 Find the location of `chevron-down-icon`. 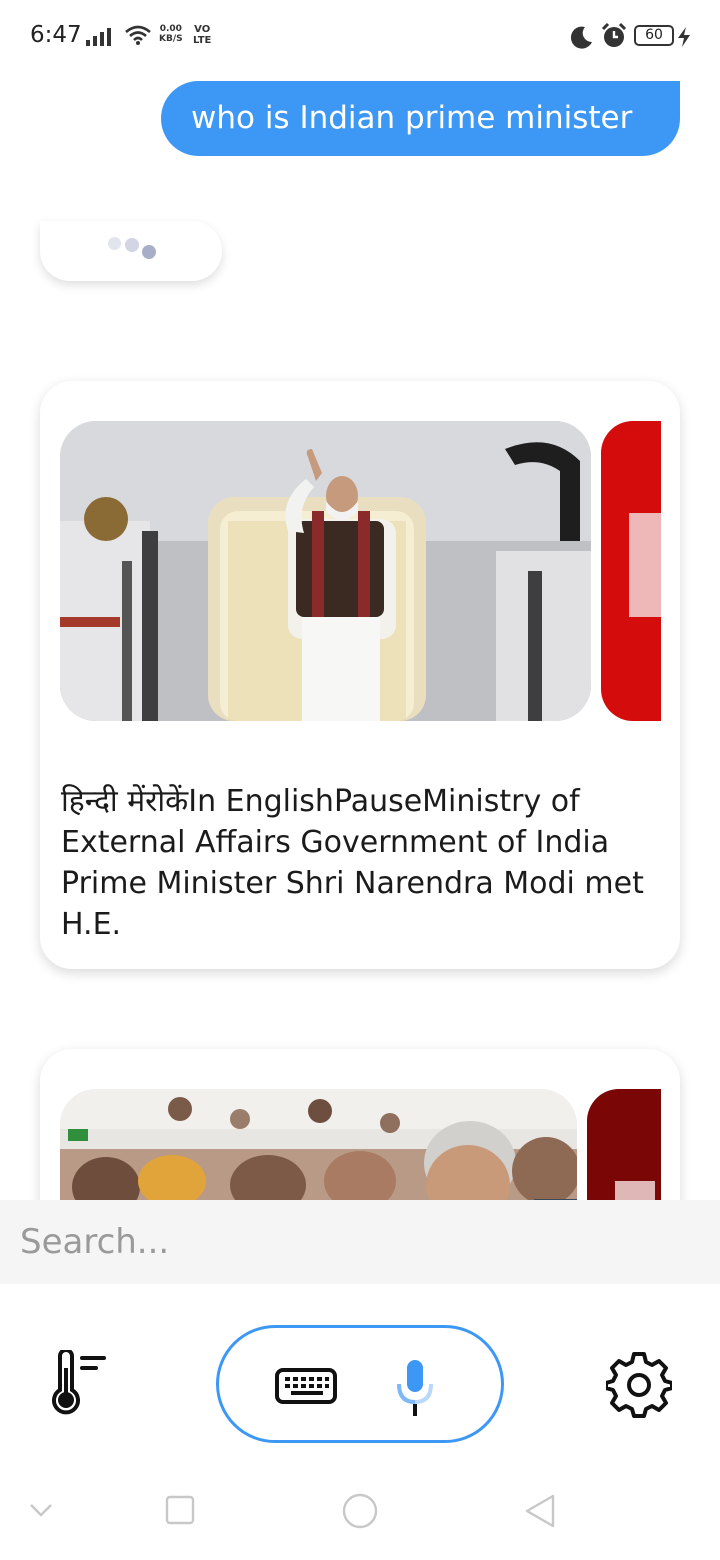

chevron-down-icon is located at coordinates (41, 1510).